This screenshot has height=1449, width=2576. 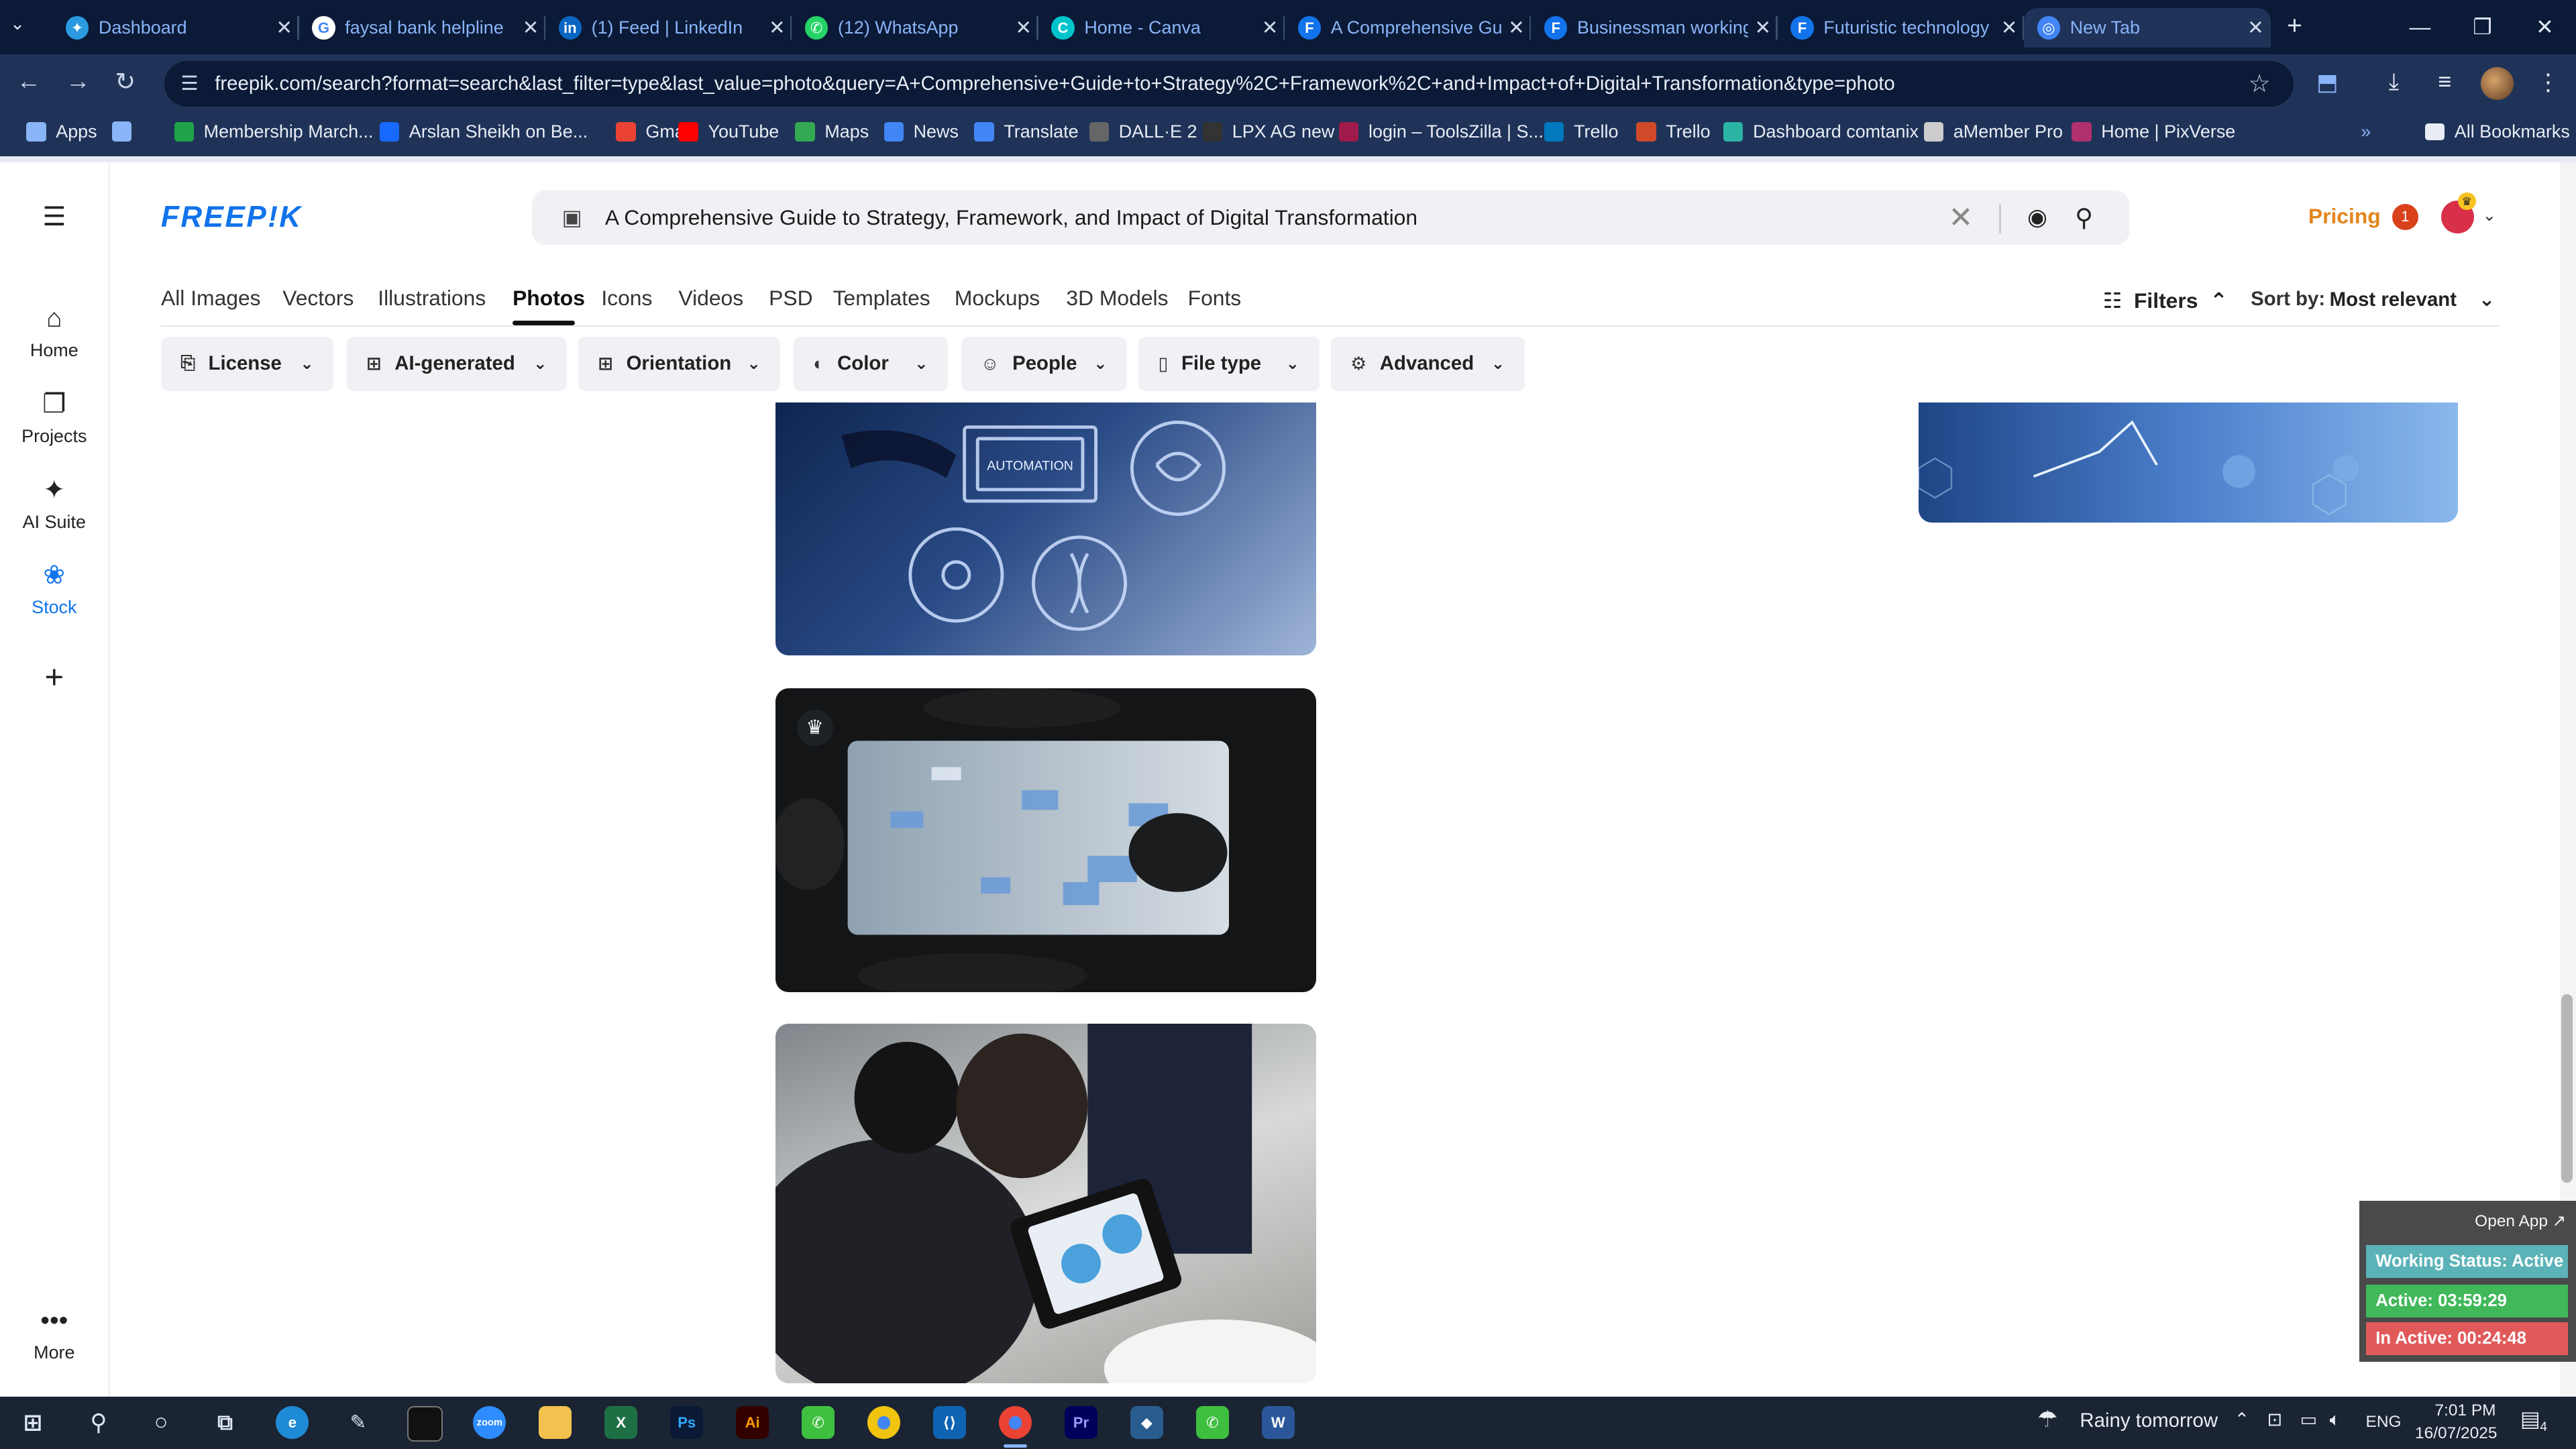 What do you see at coordinates (357, 1422) in the screenshot?
I see `pen-tool-icon: ✎` at bounding box center [357, 1422].